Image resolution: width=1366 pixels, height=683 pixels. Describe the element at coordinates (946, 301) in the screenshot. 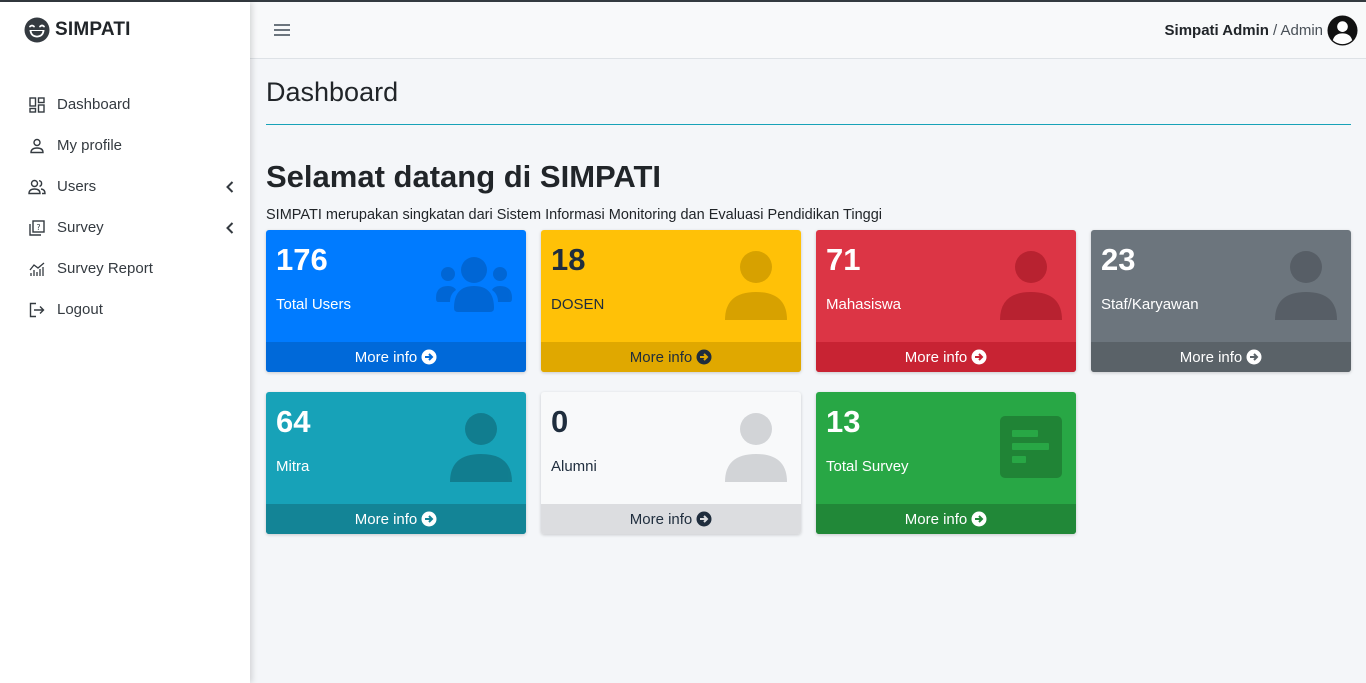

I see `stat-card-mahasiswa: 71 Mahasiswa More info` at that location.